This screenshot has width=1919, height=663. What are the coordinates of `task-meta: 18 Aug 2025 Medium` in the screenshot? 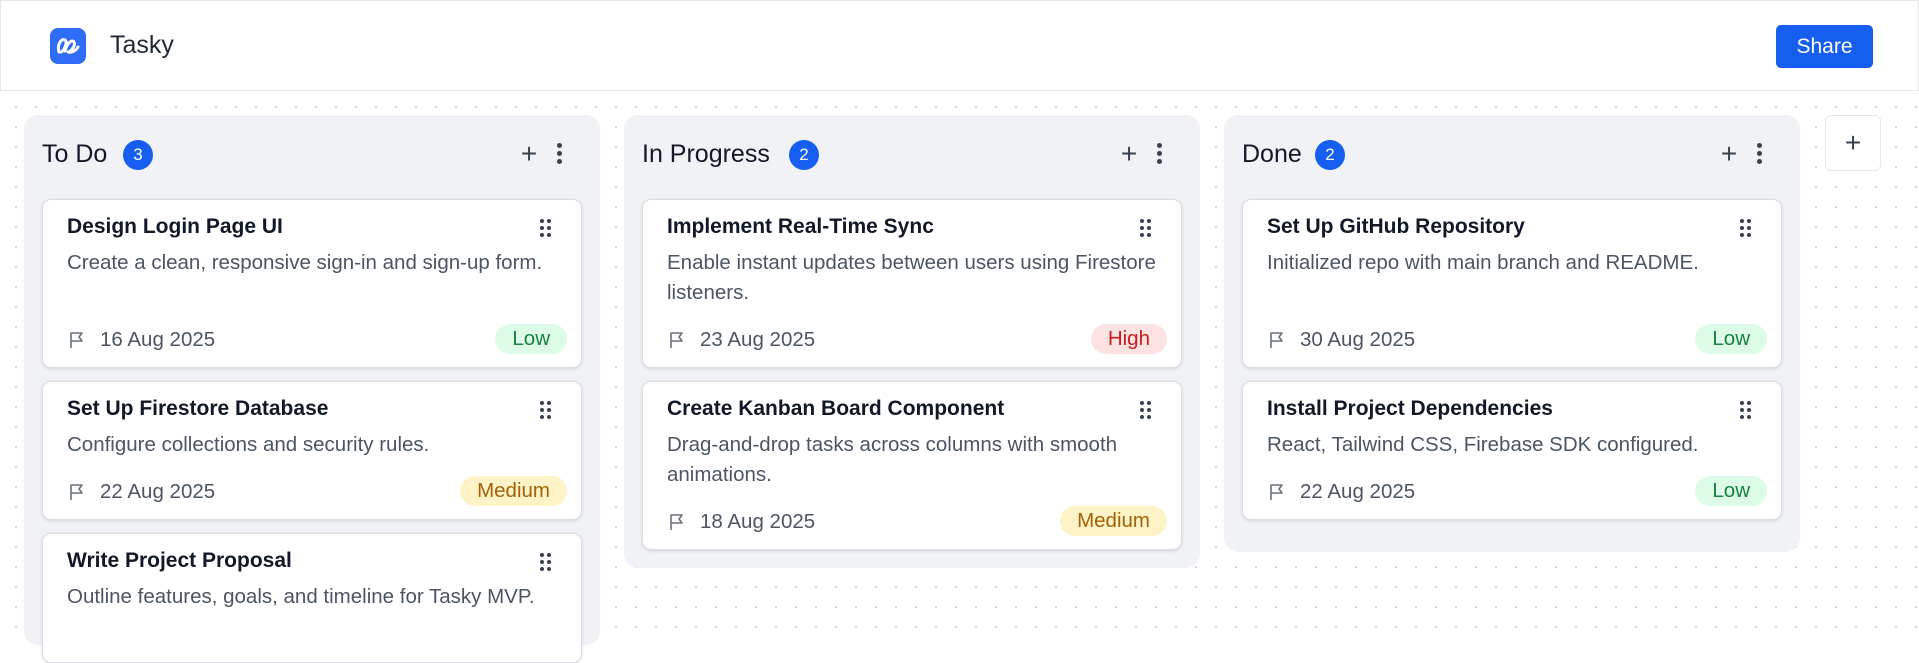 It's located at (917, 521).